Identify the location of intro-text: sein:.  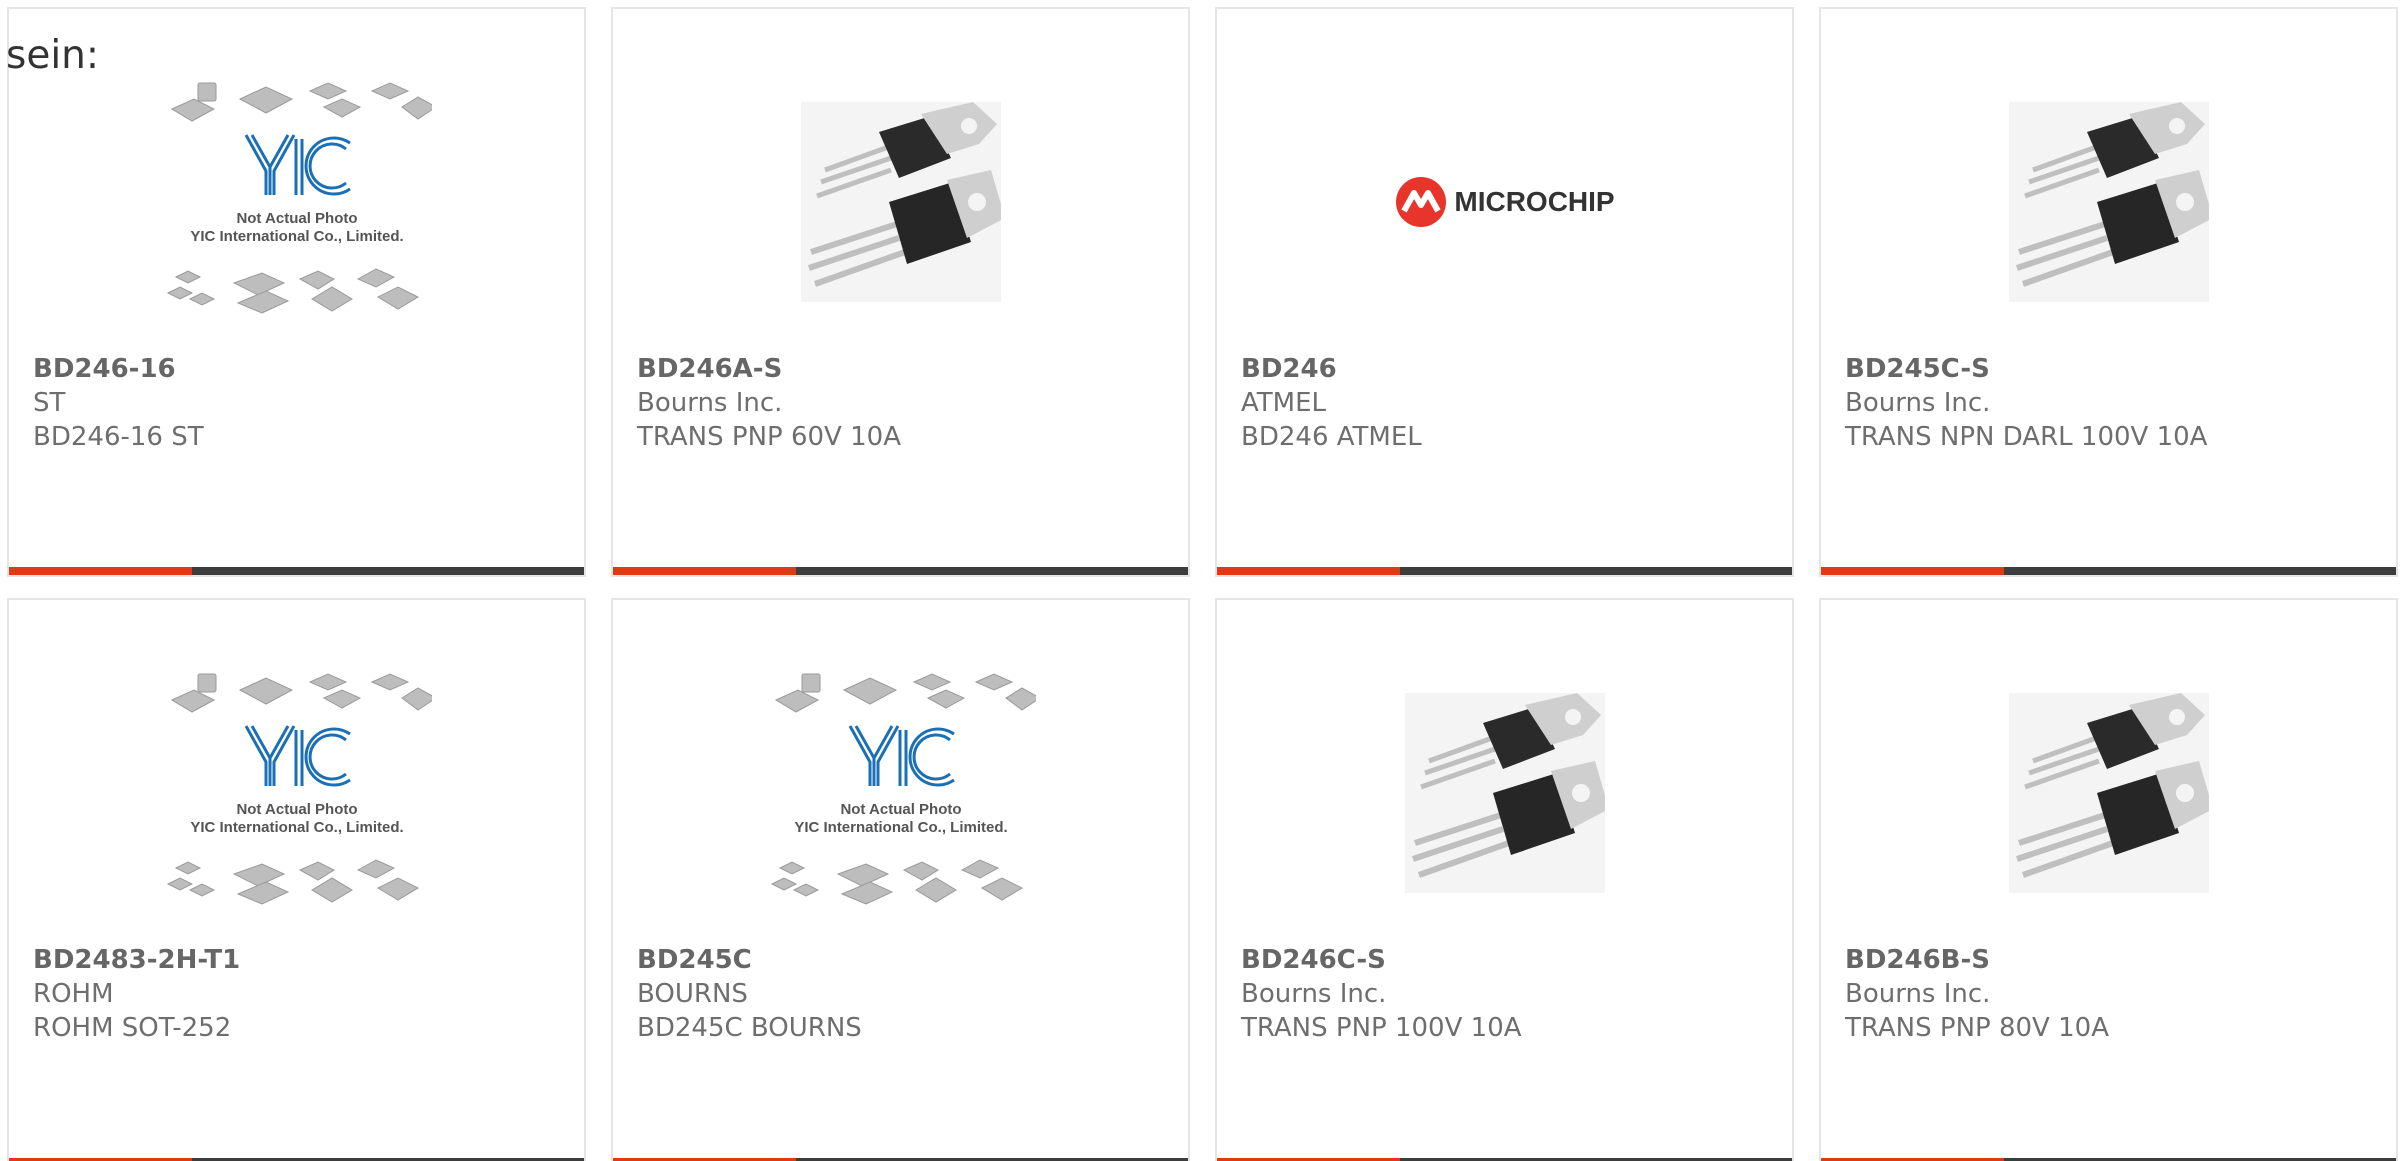
(53, 55).